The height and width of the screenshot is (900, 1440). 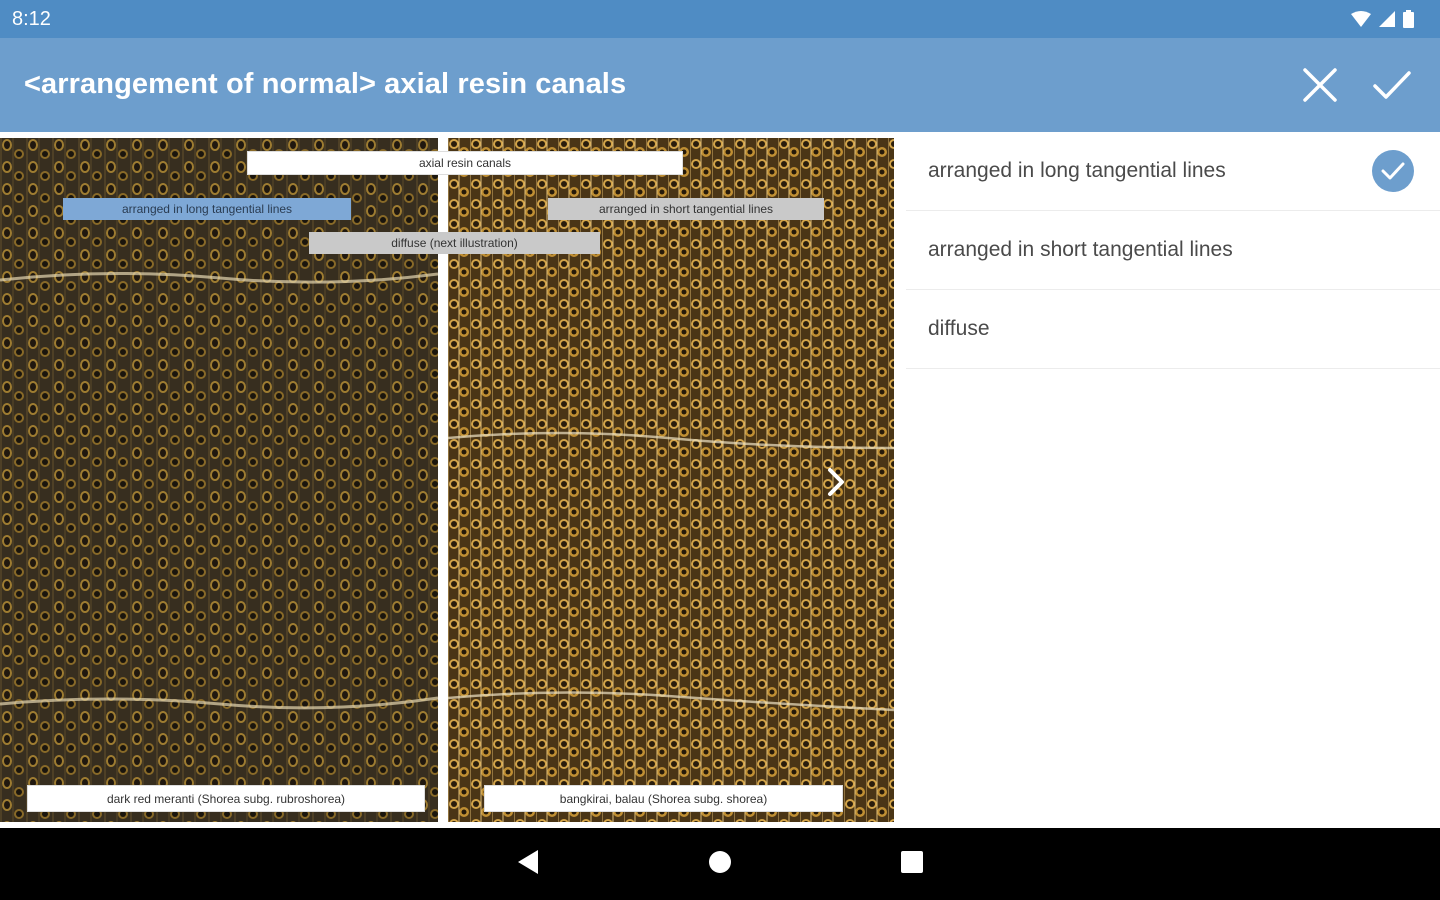 What do you see at coordinates (31, 19) in the screenshot?
I see `status-time: 8:12` at bounding box center [31, 19].